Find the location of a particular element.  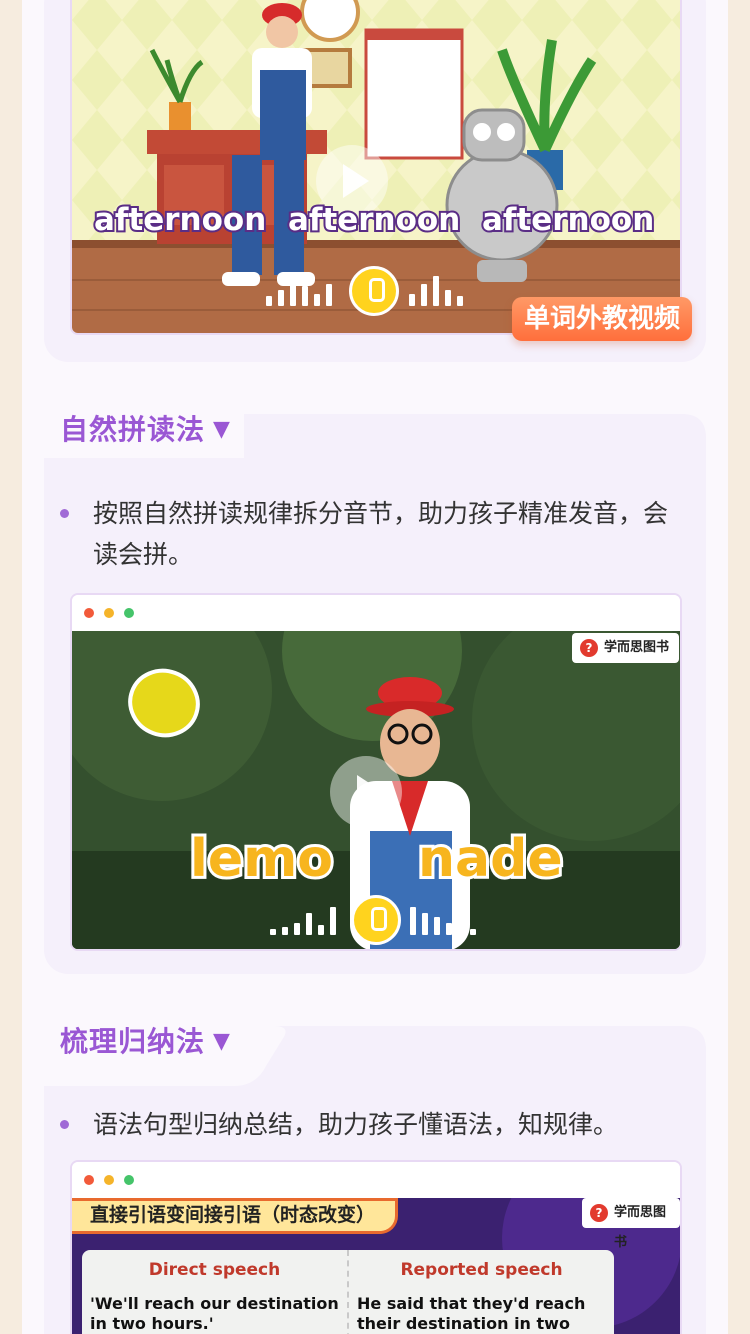

publisher-logo-text: 学而思图书 is located at coordinates (637, 647).